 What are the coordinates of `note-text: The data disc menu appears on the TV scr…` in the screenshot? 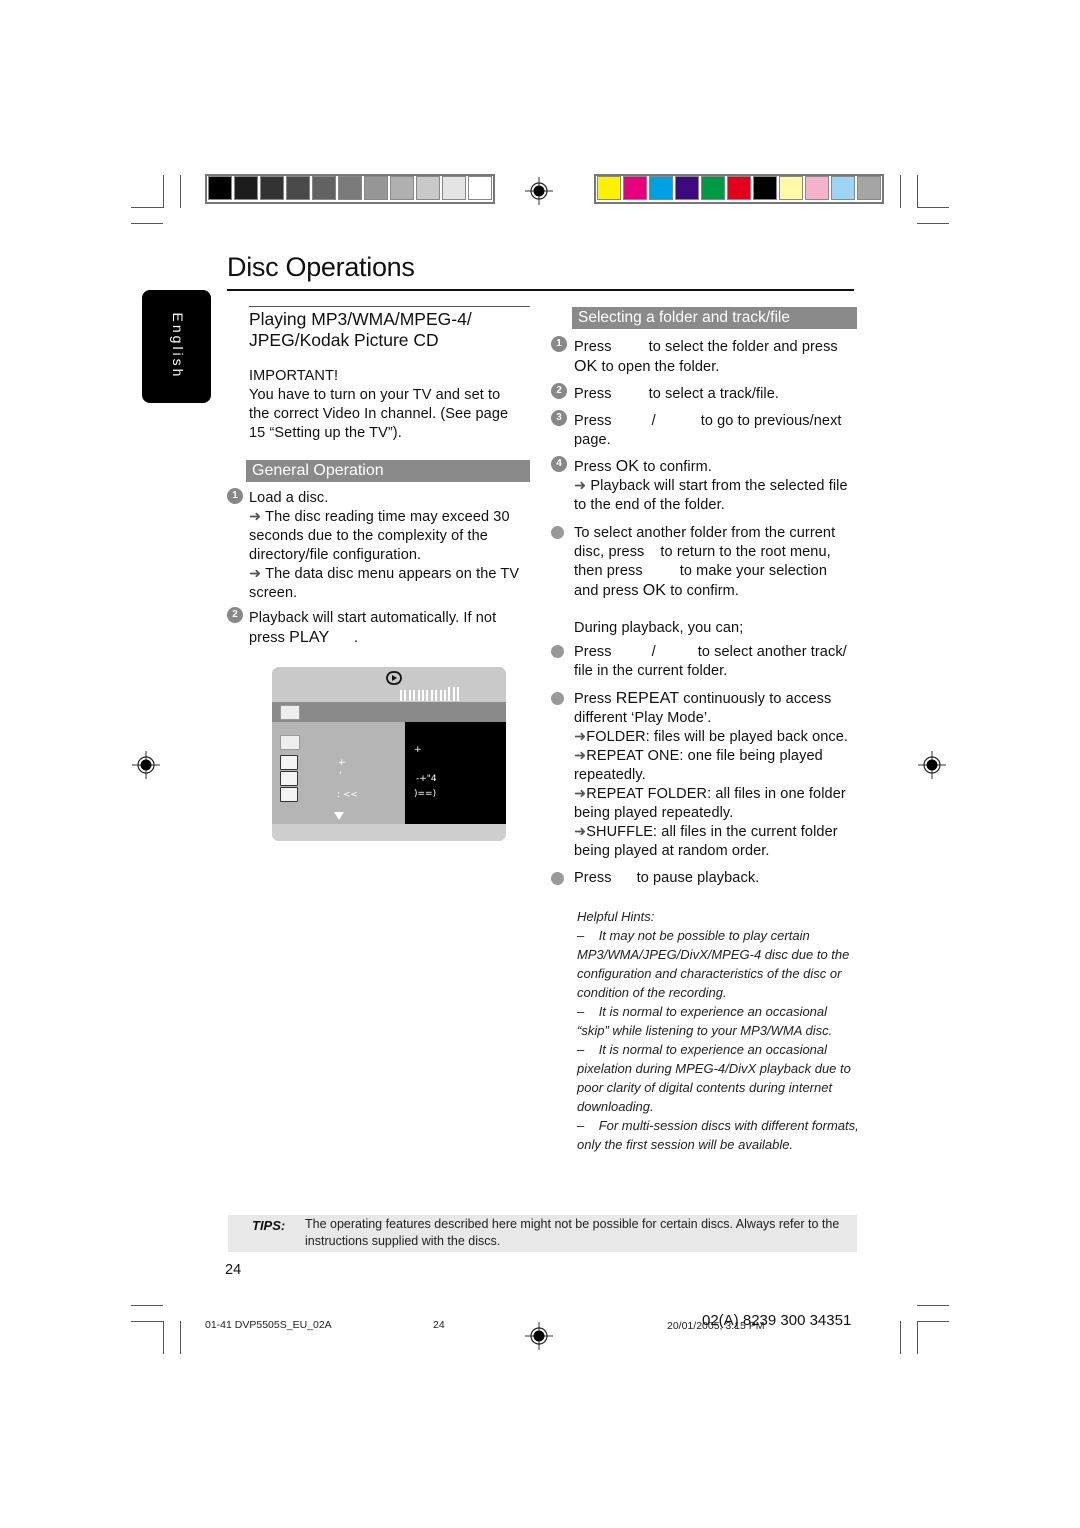 It's located at (384, 583).